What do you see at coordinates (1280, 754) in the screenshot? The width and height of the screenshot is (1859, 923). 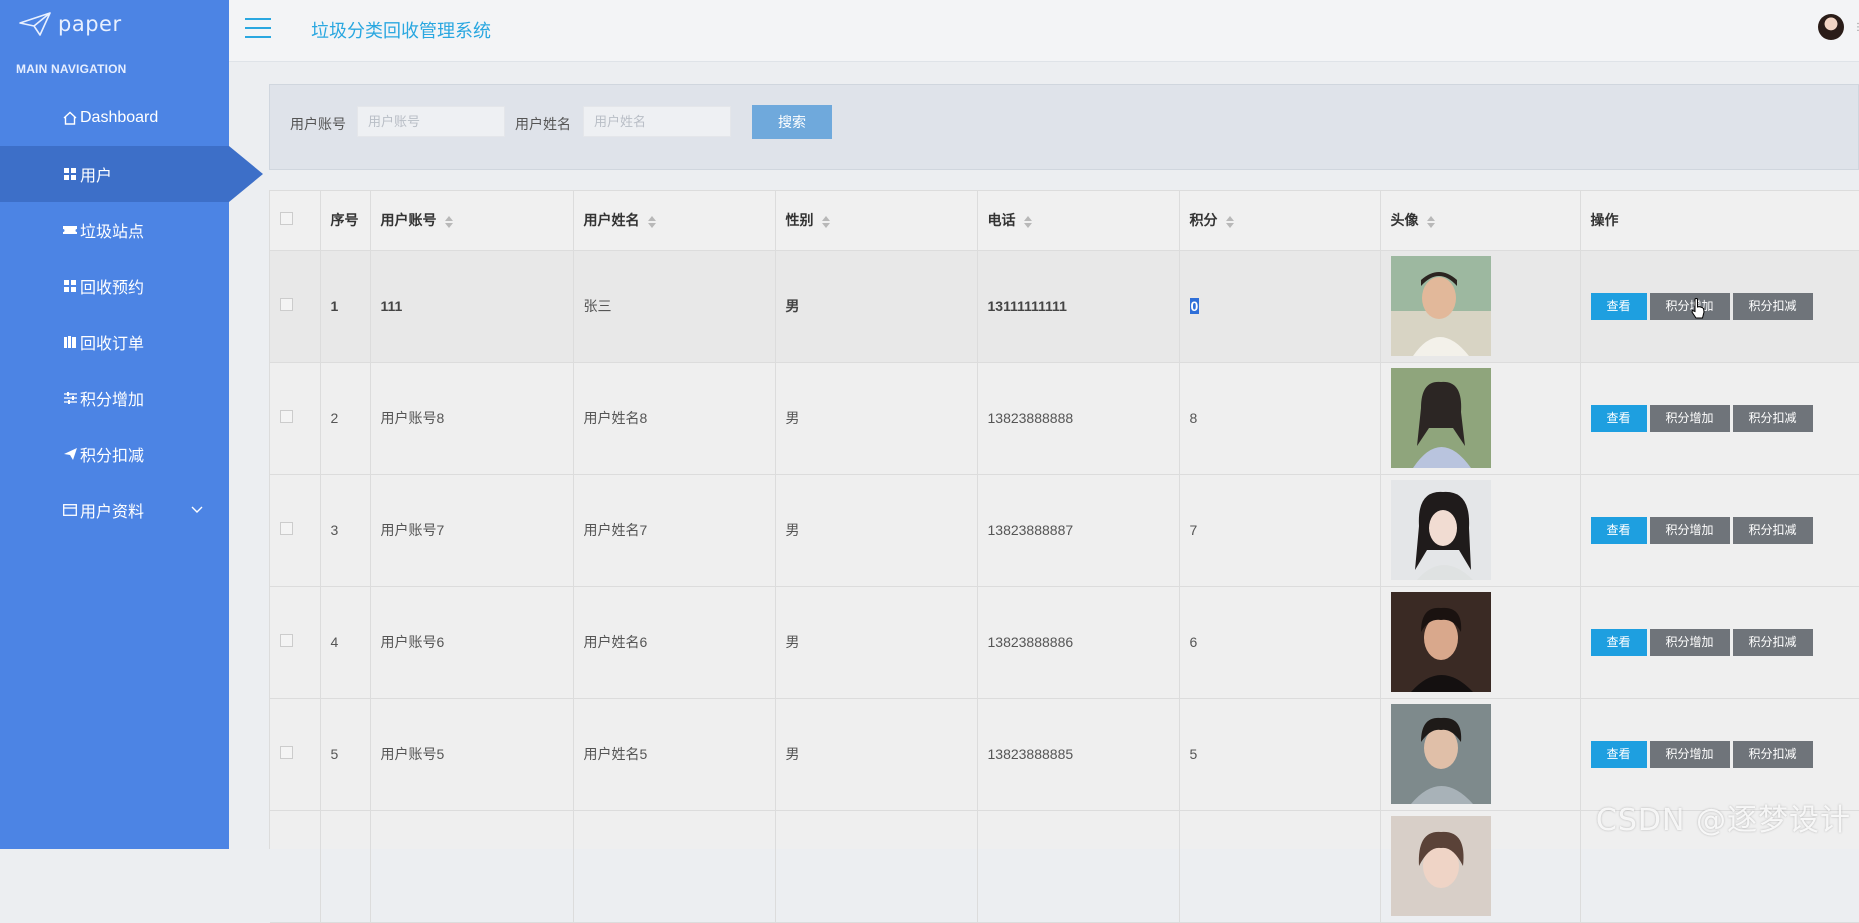 I see `cell-points: 5` at bounding box center [1280, 754].